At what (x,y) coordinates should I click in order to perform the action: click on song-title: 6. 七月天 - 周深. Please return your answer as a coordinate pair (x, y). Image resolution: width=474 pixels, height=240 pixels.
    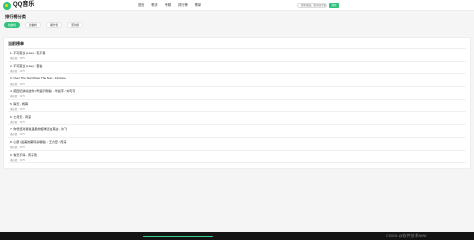
    Looking at the image, I should click on (21, 116).